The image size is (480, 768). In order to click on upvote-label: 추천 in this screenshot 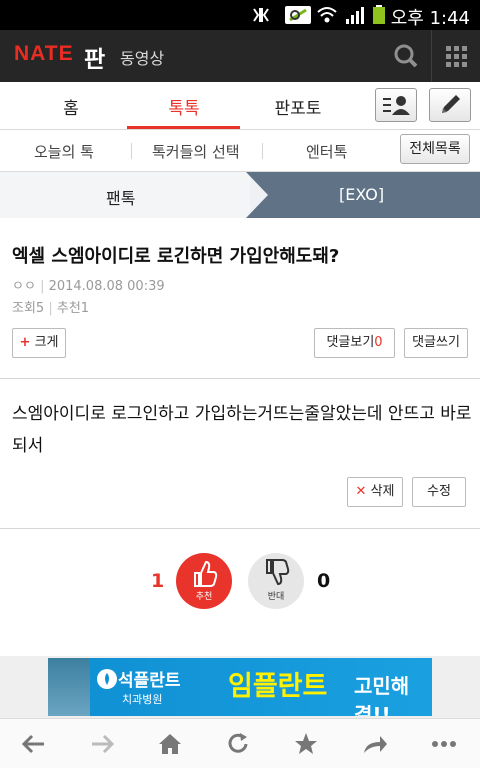, I will do `click(204, 597)`.